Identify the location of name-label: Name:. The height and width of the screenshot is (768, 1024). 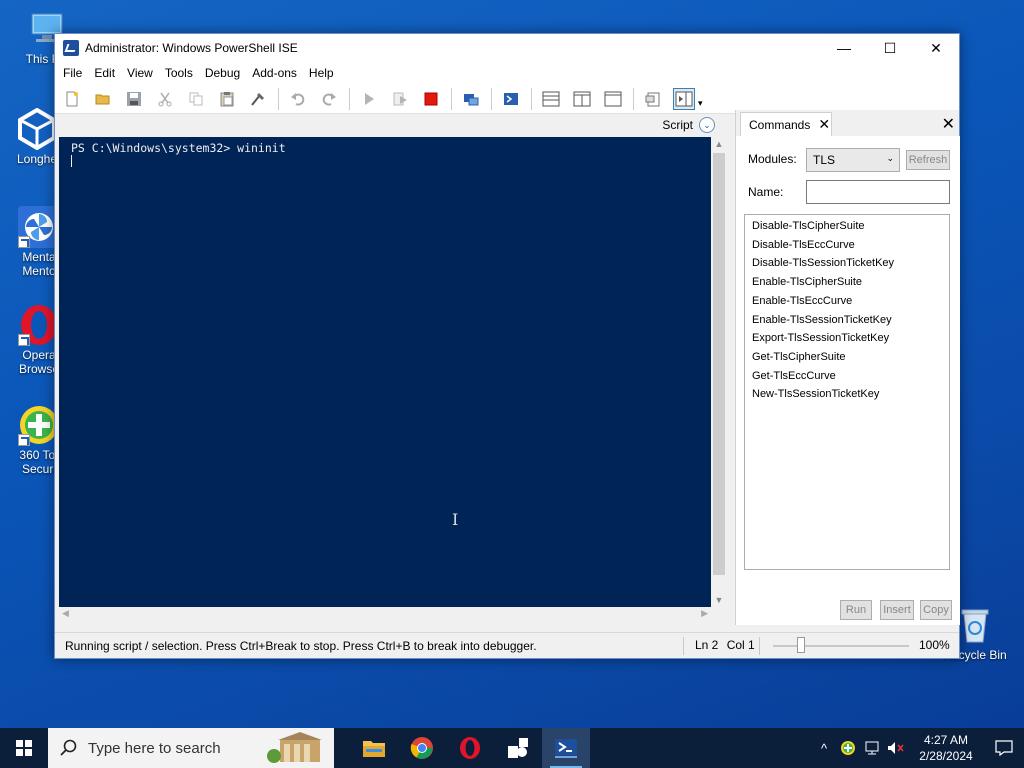
(766, 192).